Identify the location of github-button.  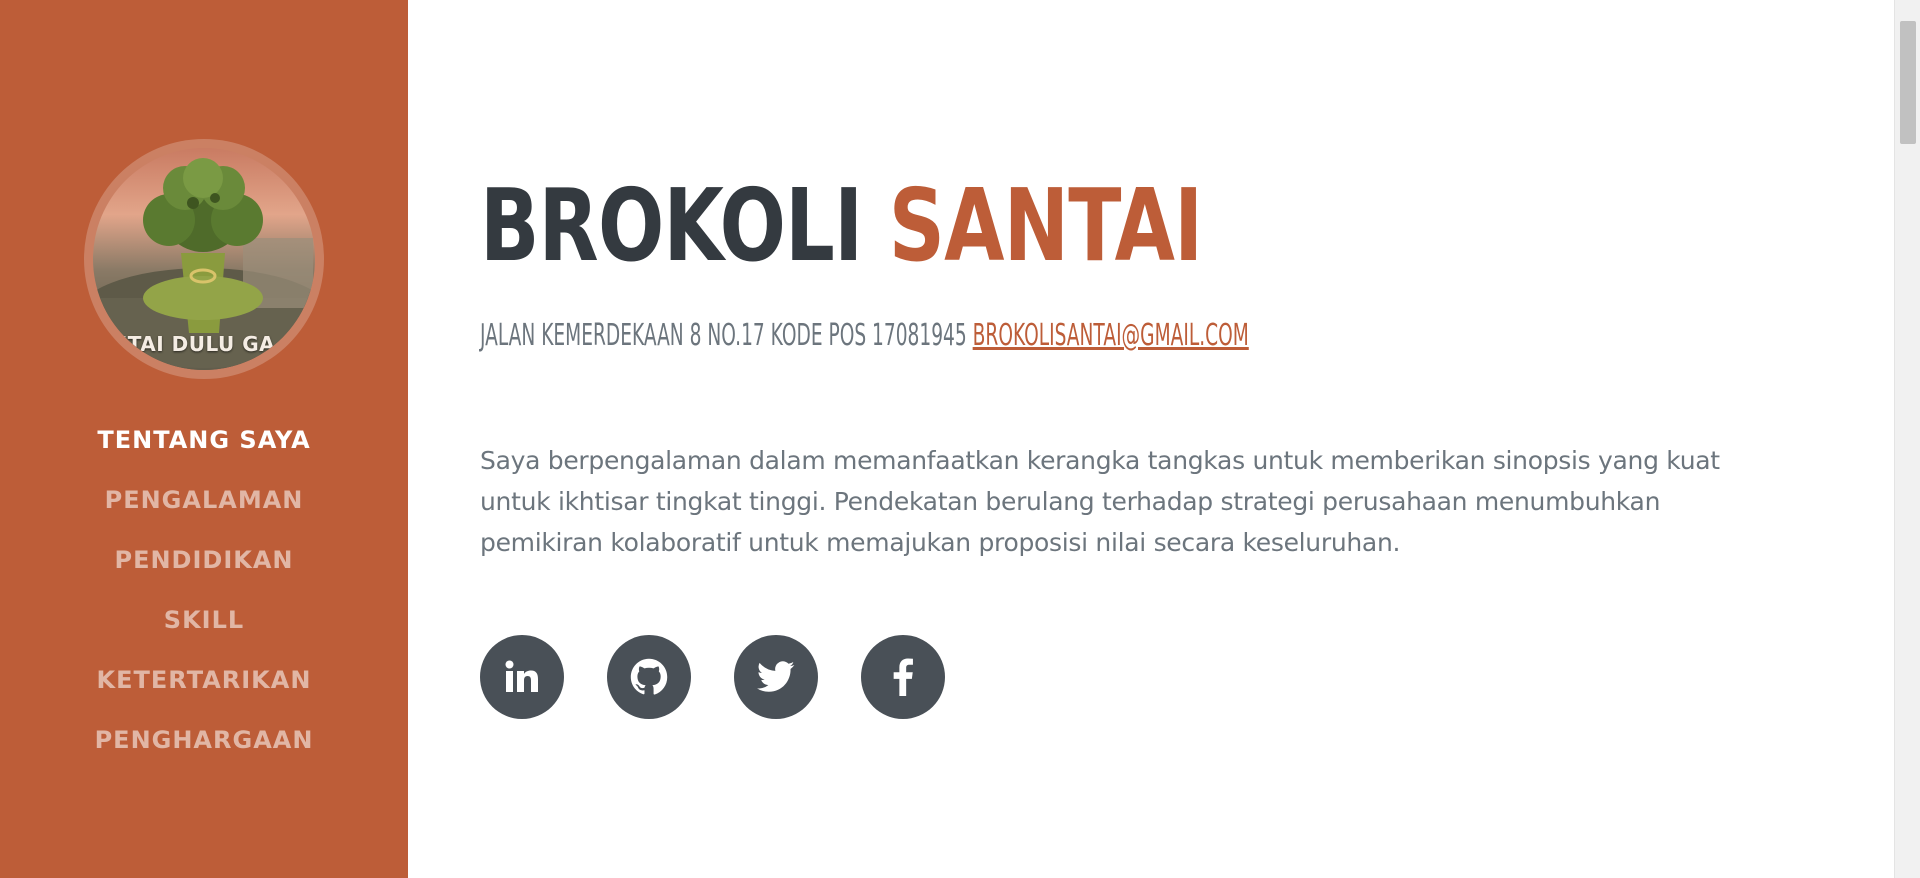
(649, 677).